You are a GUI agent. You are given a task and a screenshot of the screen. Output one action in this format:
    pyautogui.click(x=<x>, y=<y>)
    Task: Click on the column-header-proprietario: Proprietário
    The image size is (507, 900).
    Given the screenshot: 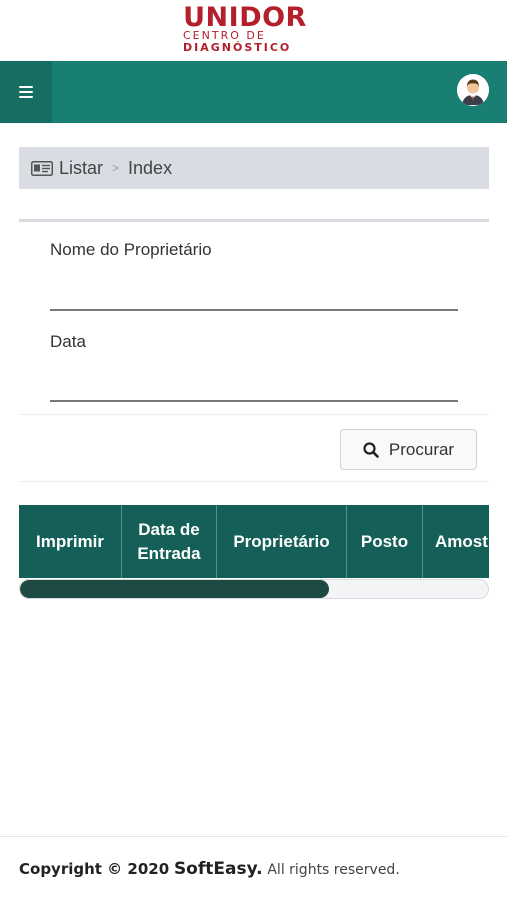 What is the action you would take?
    pyautogui.click(x=282, y=541)
    